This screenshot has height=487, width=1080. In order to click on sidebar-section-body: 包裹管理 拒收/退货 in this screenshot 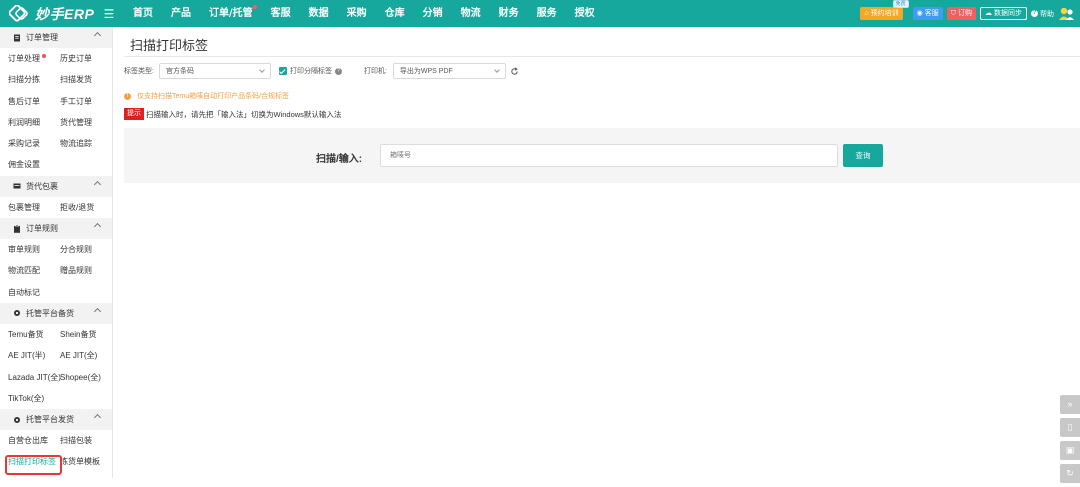, I will do `click(56, 207)`.